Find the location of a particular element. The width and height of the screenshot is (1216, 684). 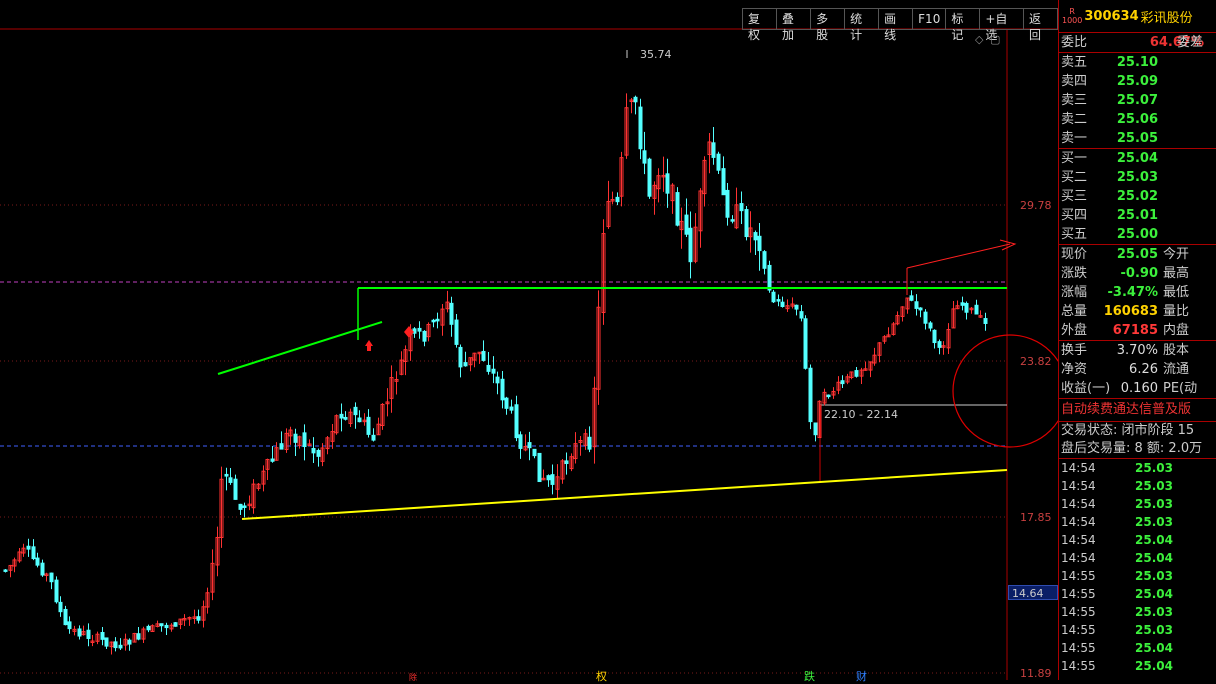

stock-name: 彩讯股份 is located at coordinates (1167, 16).